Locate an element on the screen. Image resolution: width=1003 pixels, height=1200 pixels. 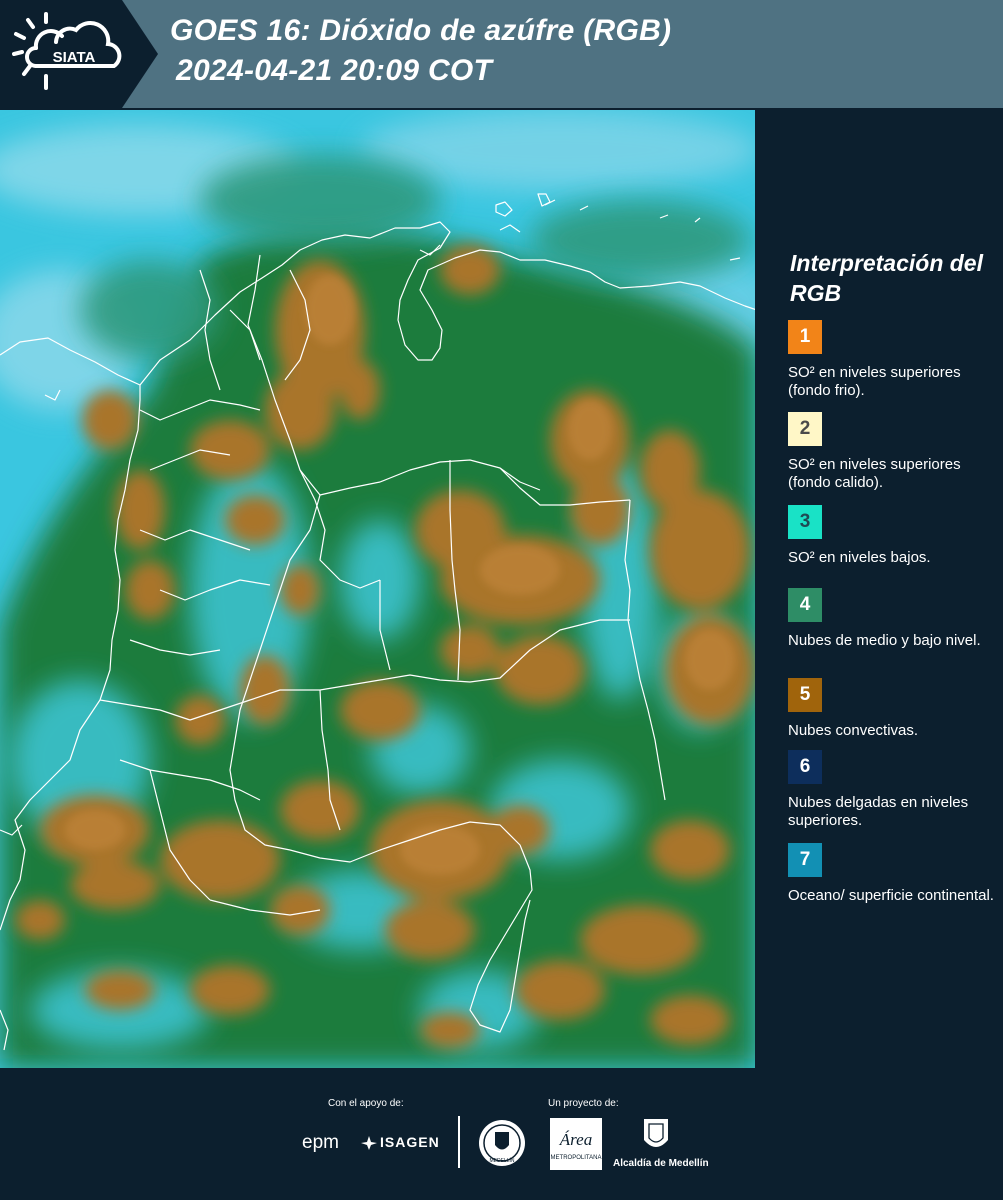
legend-description: SO² en niveles bajos. is located at coordinates (859, 557).